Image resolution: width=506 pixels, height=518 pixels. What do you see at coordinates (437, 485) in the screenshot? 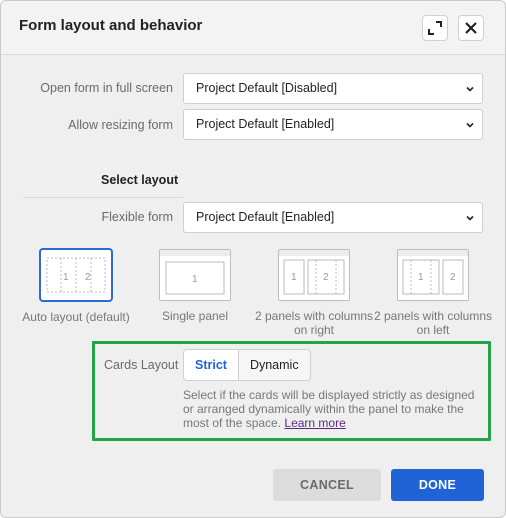
I see `done-button: DONE` at bounding box center [437, 485].